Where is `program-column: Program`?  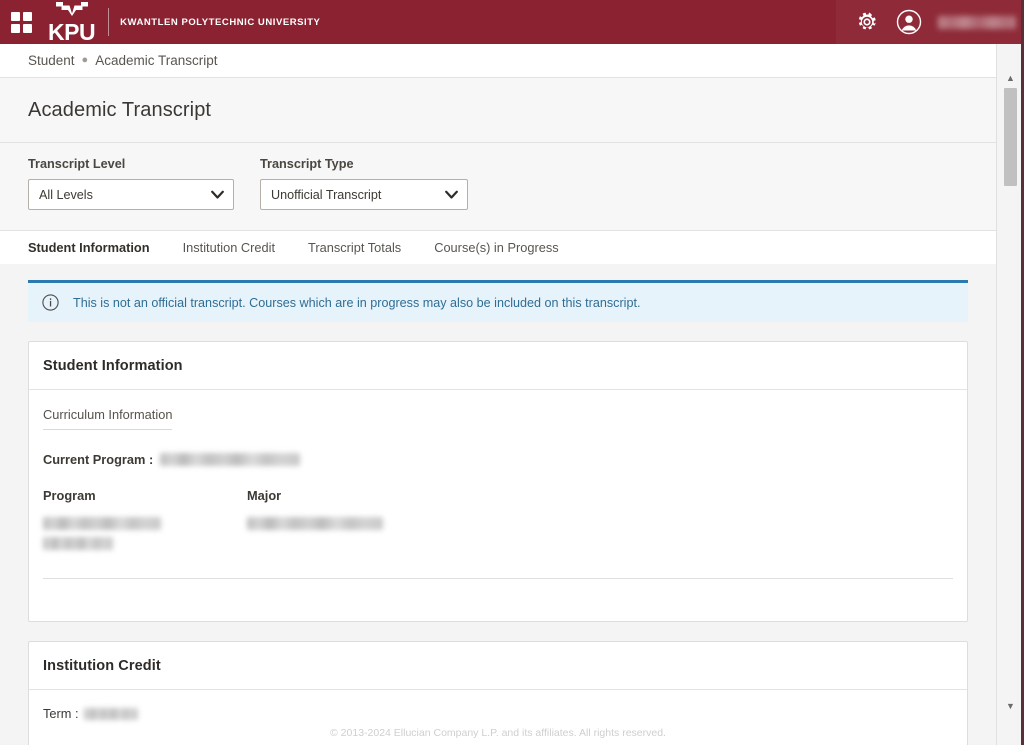
program-column: Program is located at coordinates (145, 519).